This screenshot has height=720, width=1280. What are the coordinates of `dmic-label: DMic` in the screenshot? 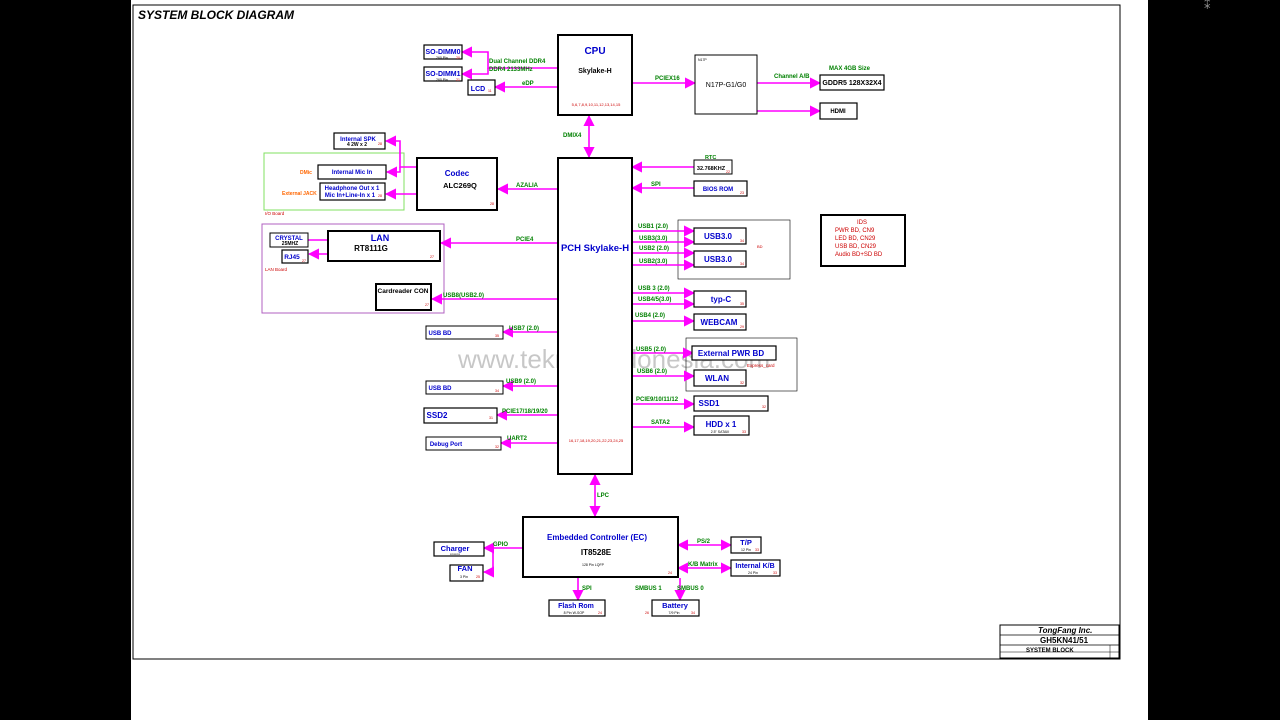 It's located at (306, 173).